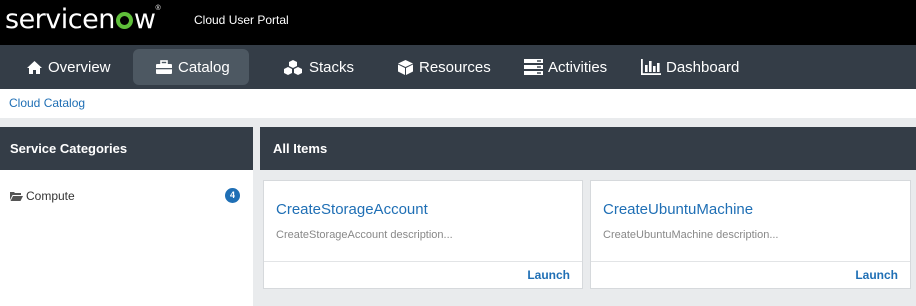 Image resolution: width=916 pixels, height=306 pixels. I want to click on nav-overview-label: Overview, so click(79, 67).